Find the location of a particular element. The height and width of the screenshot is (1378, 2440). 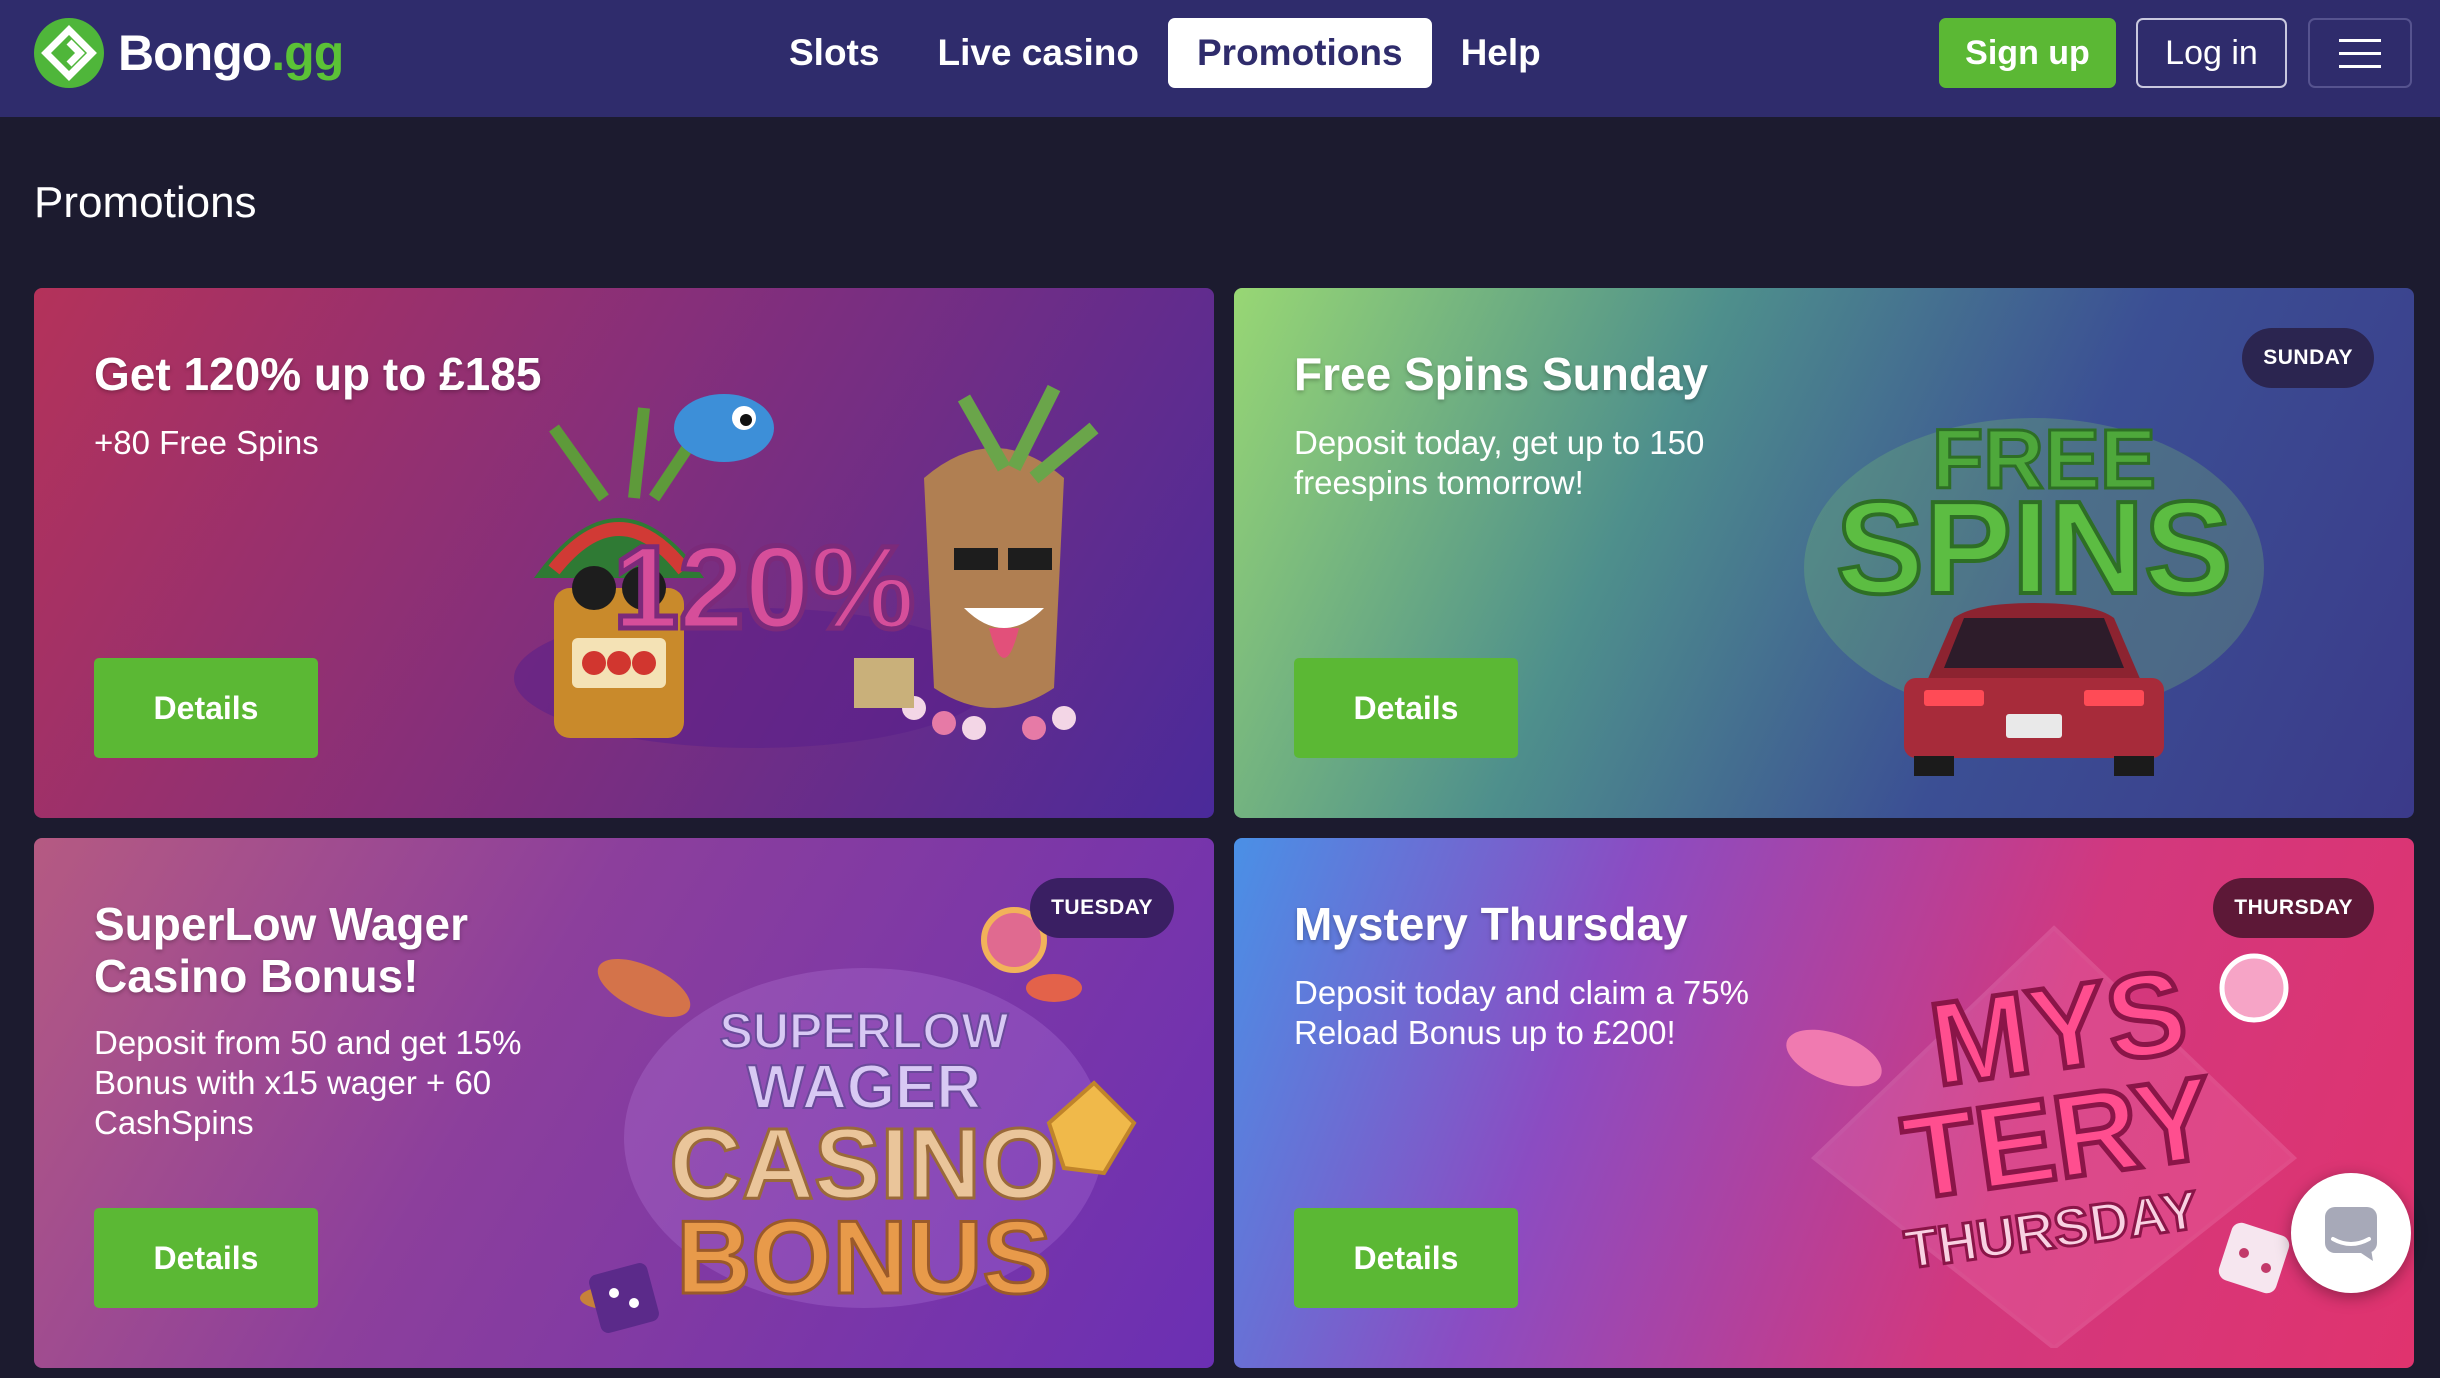

promo-art-text: SPINS is located at coordinates (2034, 547).